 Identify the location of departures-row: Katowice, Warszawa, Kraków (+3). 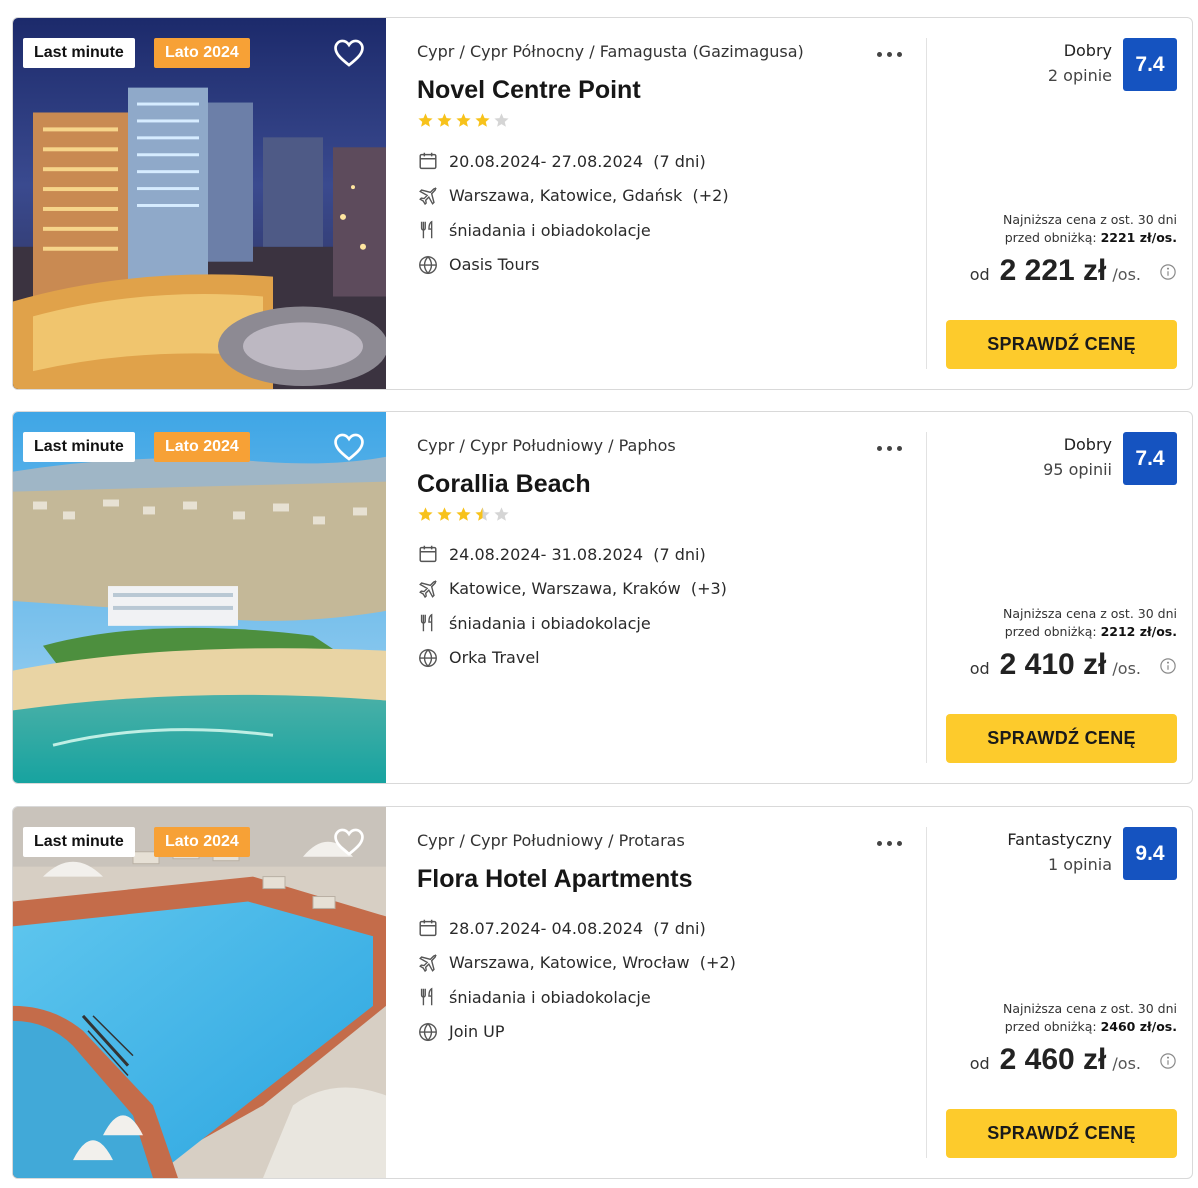
(667, 589).